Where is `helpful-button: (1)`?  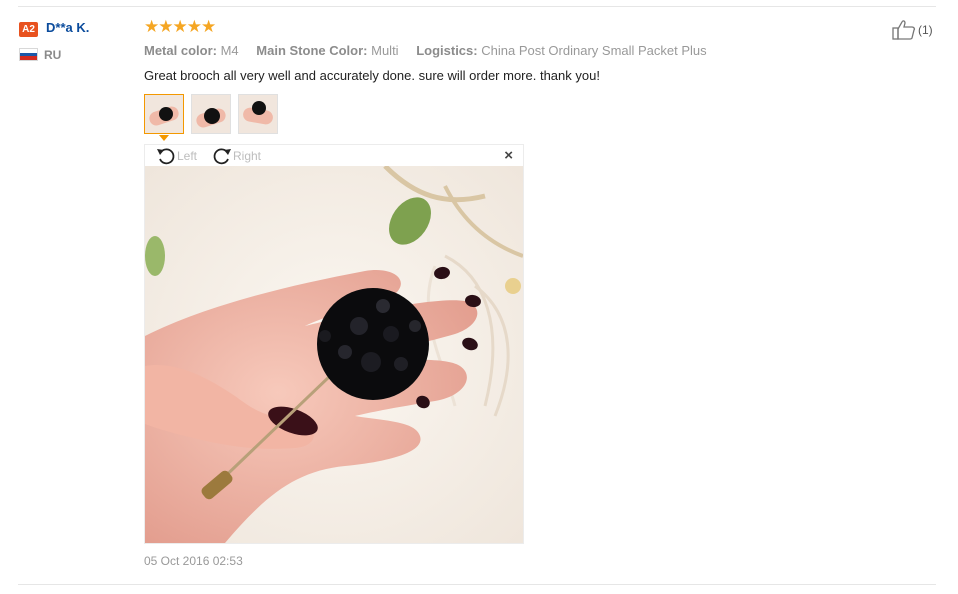
helpful-button: (1) is located at coordinates (914, 30).